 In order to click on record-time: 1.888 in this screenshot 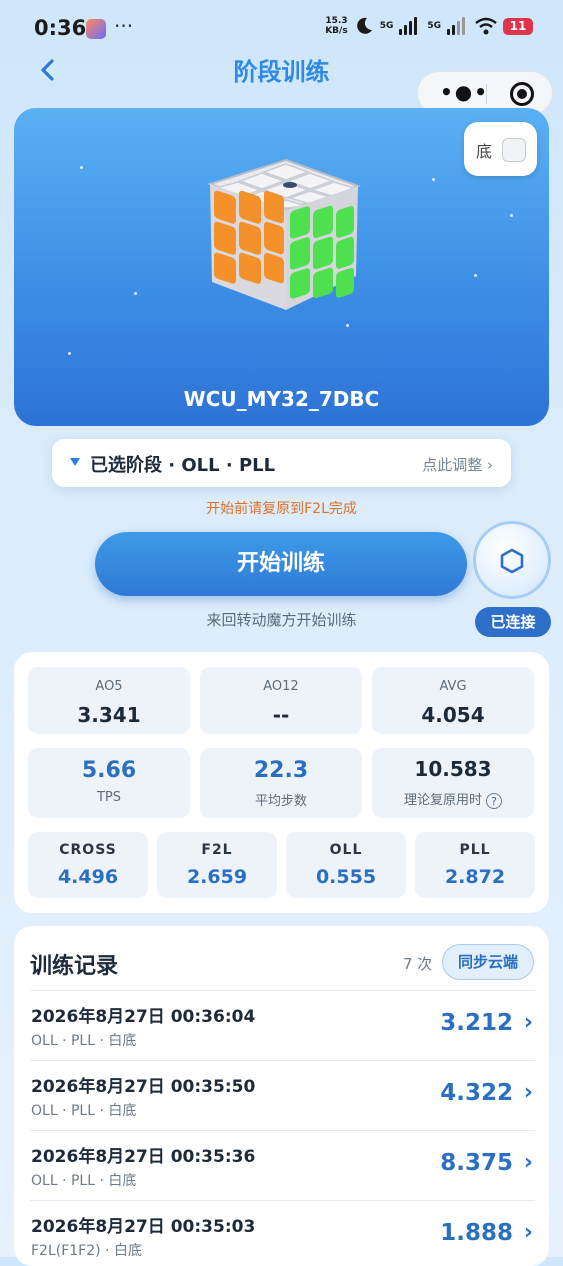, I will do `click(476, 1233)`.